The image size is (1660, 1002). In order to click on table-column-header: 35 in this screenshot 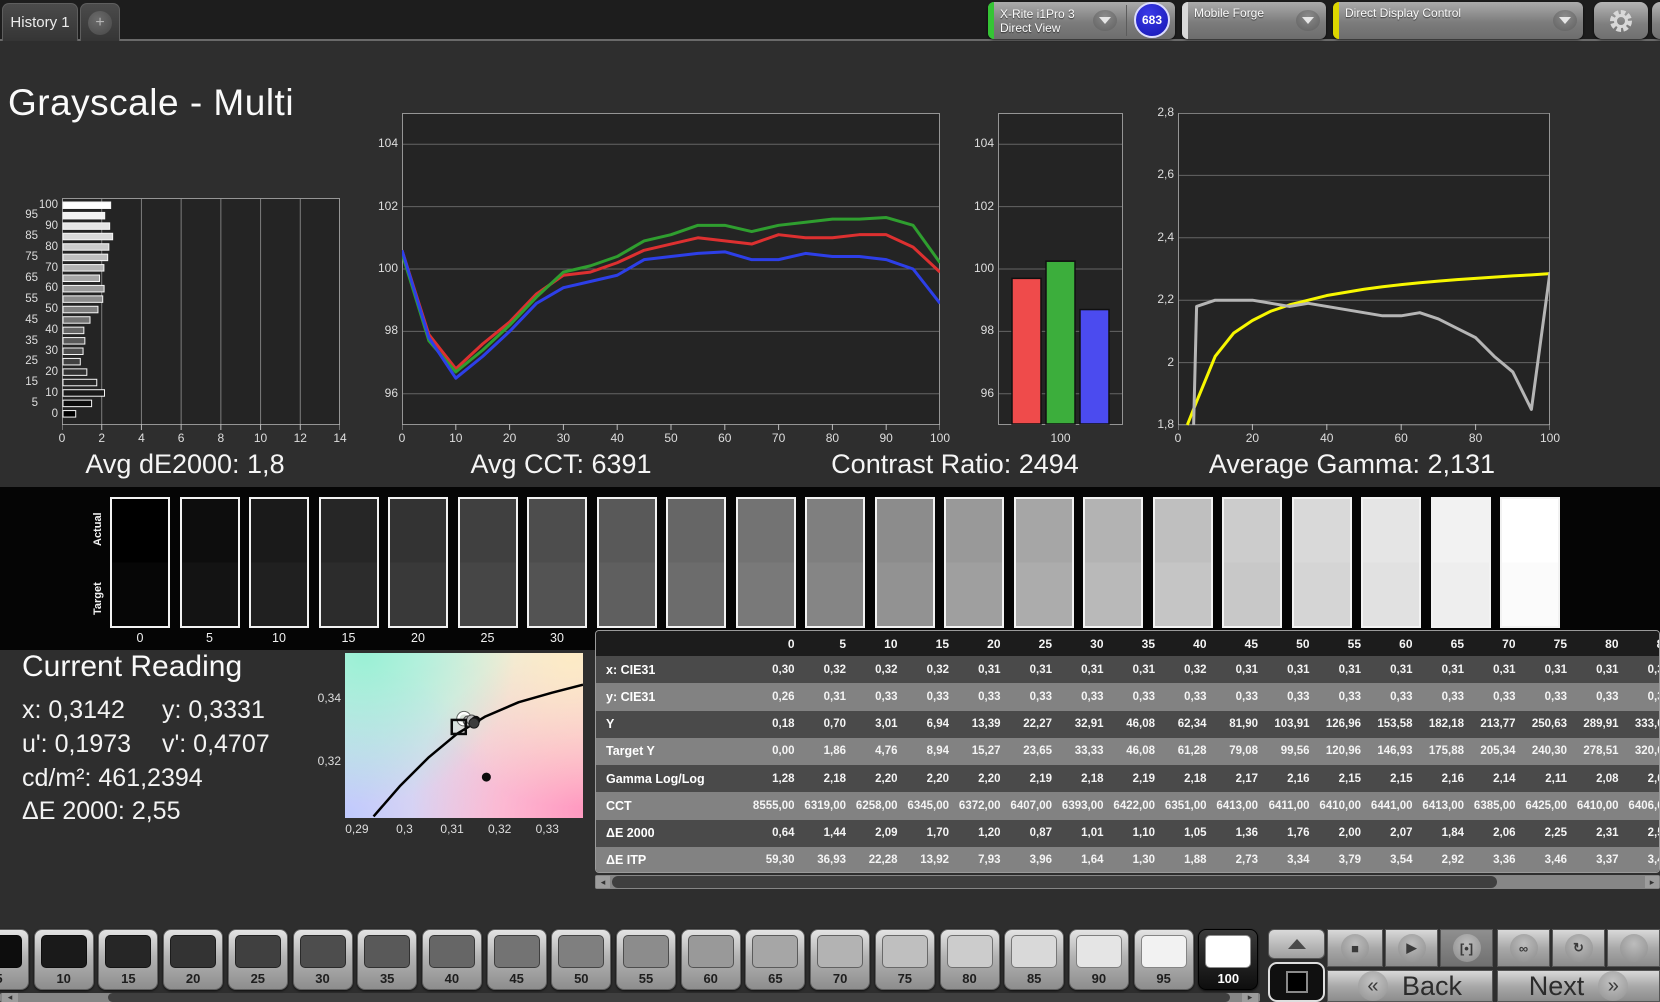, I will do `click(1148, 643)`.